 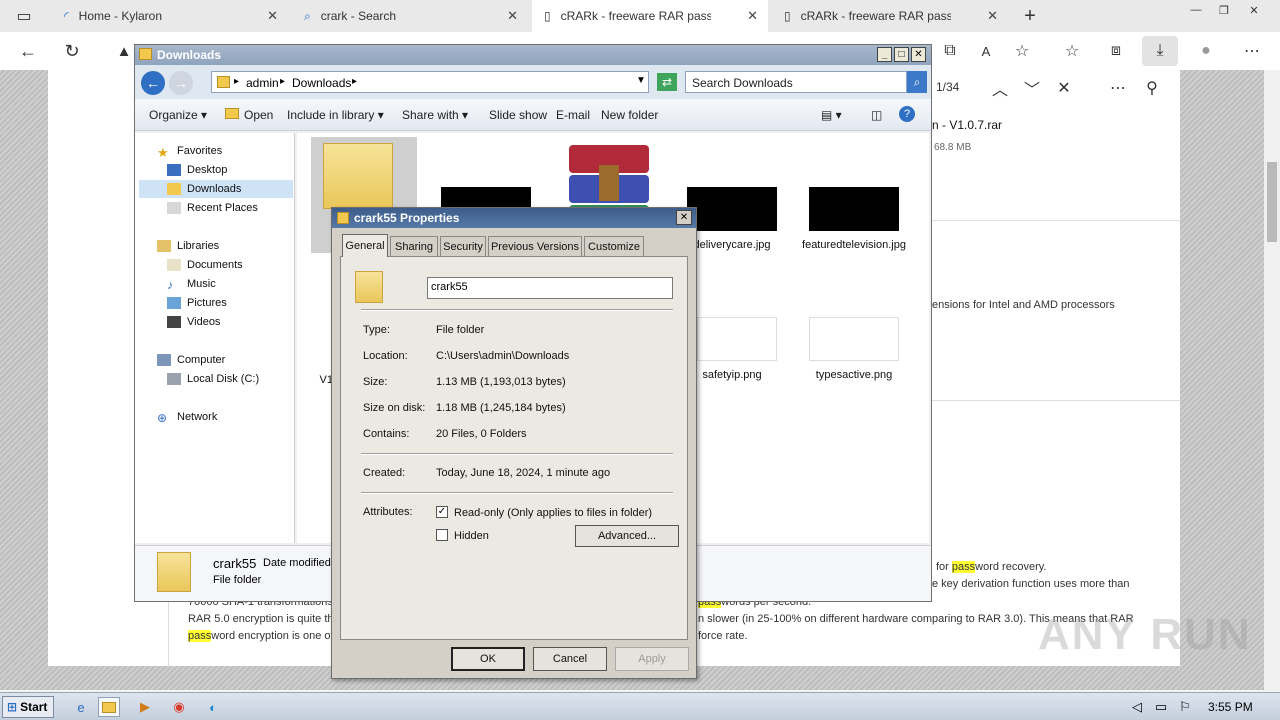 I want to click on network-icon: ▭, so click(x=1161, y=707).